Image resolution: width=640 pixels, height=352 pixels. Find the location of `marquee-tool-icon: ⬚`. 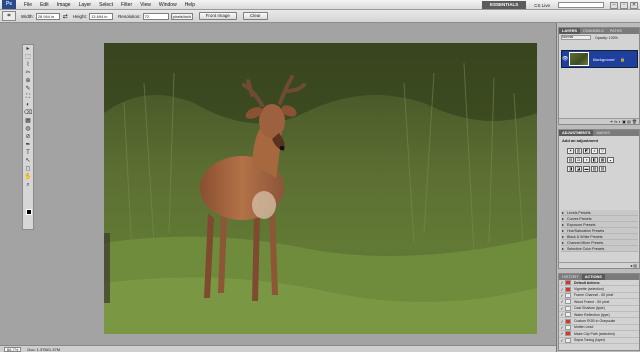

marquee-tool-icon: ⬚ is located at coordinates (28, 57).